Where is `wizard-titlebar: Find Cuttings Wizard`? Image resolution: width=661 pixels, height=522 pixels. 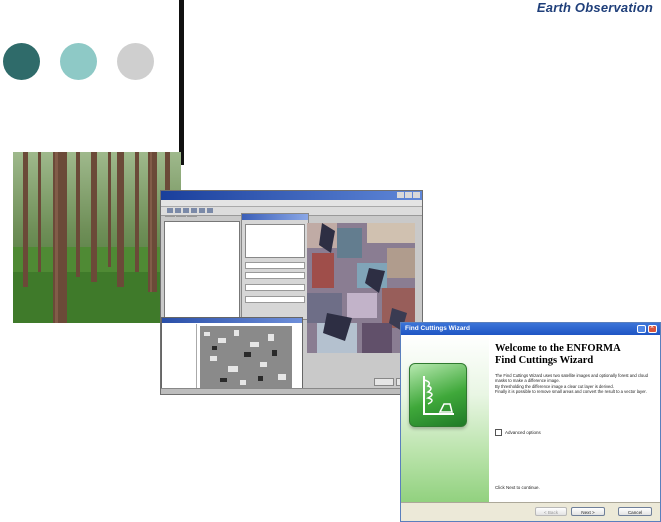
wizard-titlebar: Find Cuttings Wizard is located at coordinates (530, 329).